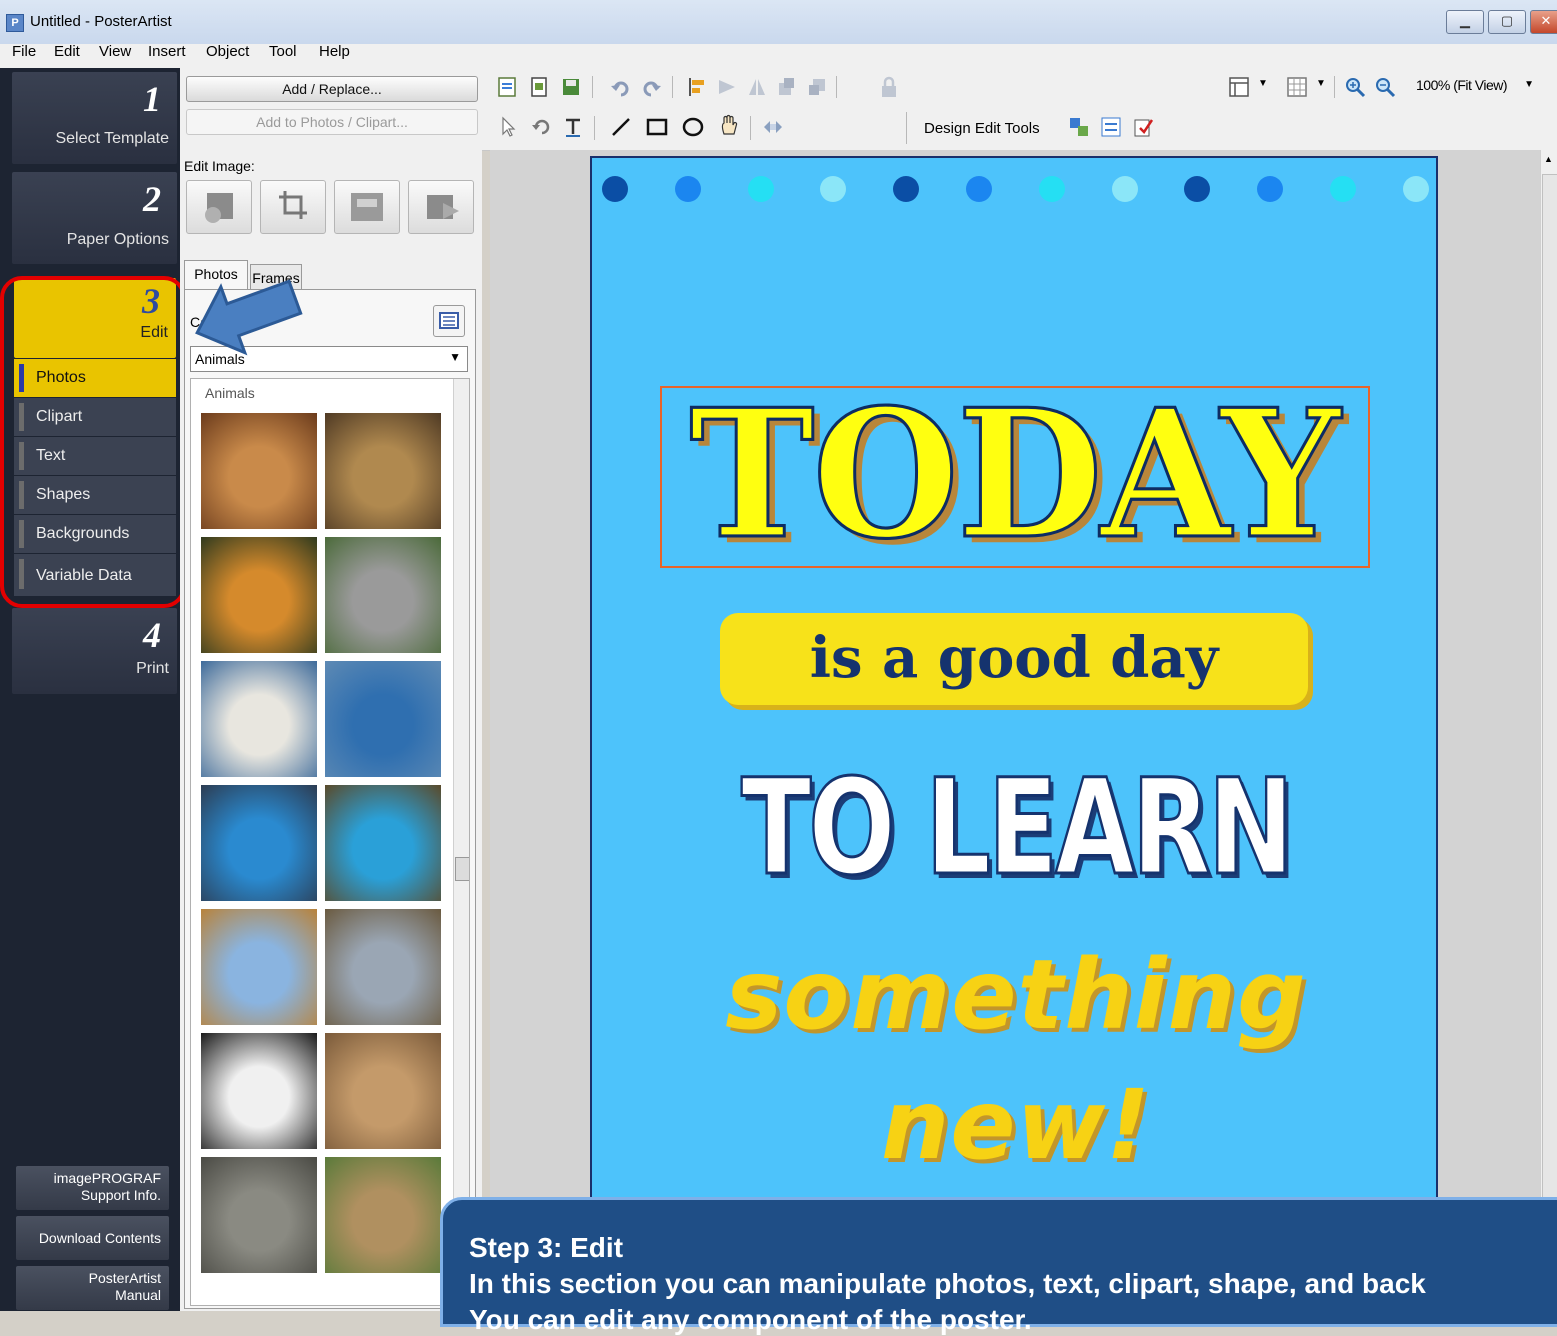 The width and height of the screenshot is (1557, 1336). What do you see at coordinates (293, 207) in the screenshot?
I see `crop-button` at bounding box center [293, 207].